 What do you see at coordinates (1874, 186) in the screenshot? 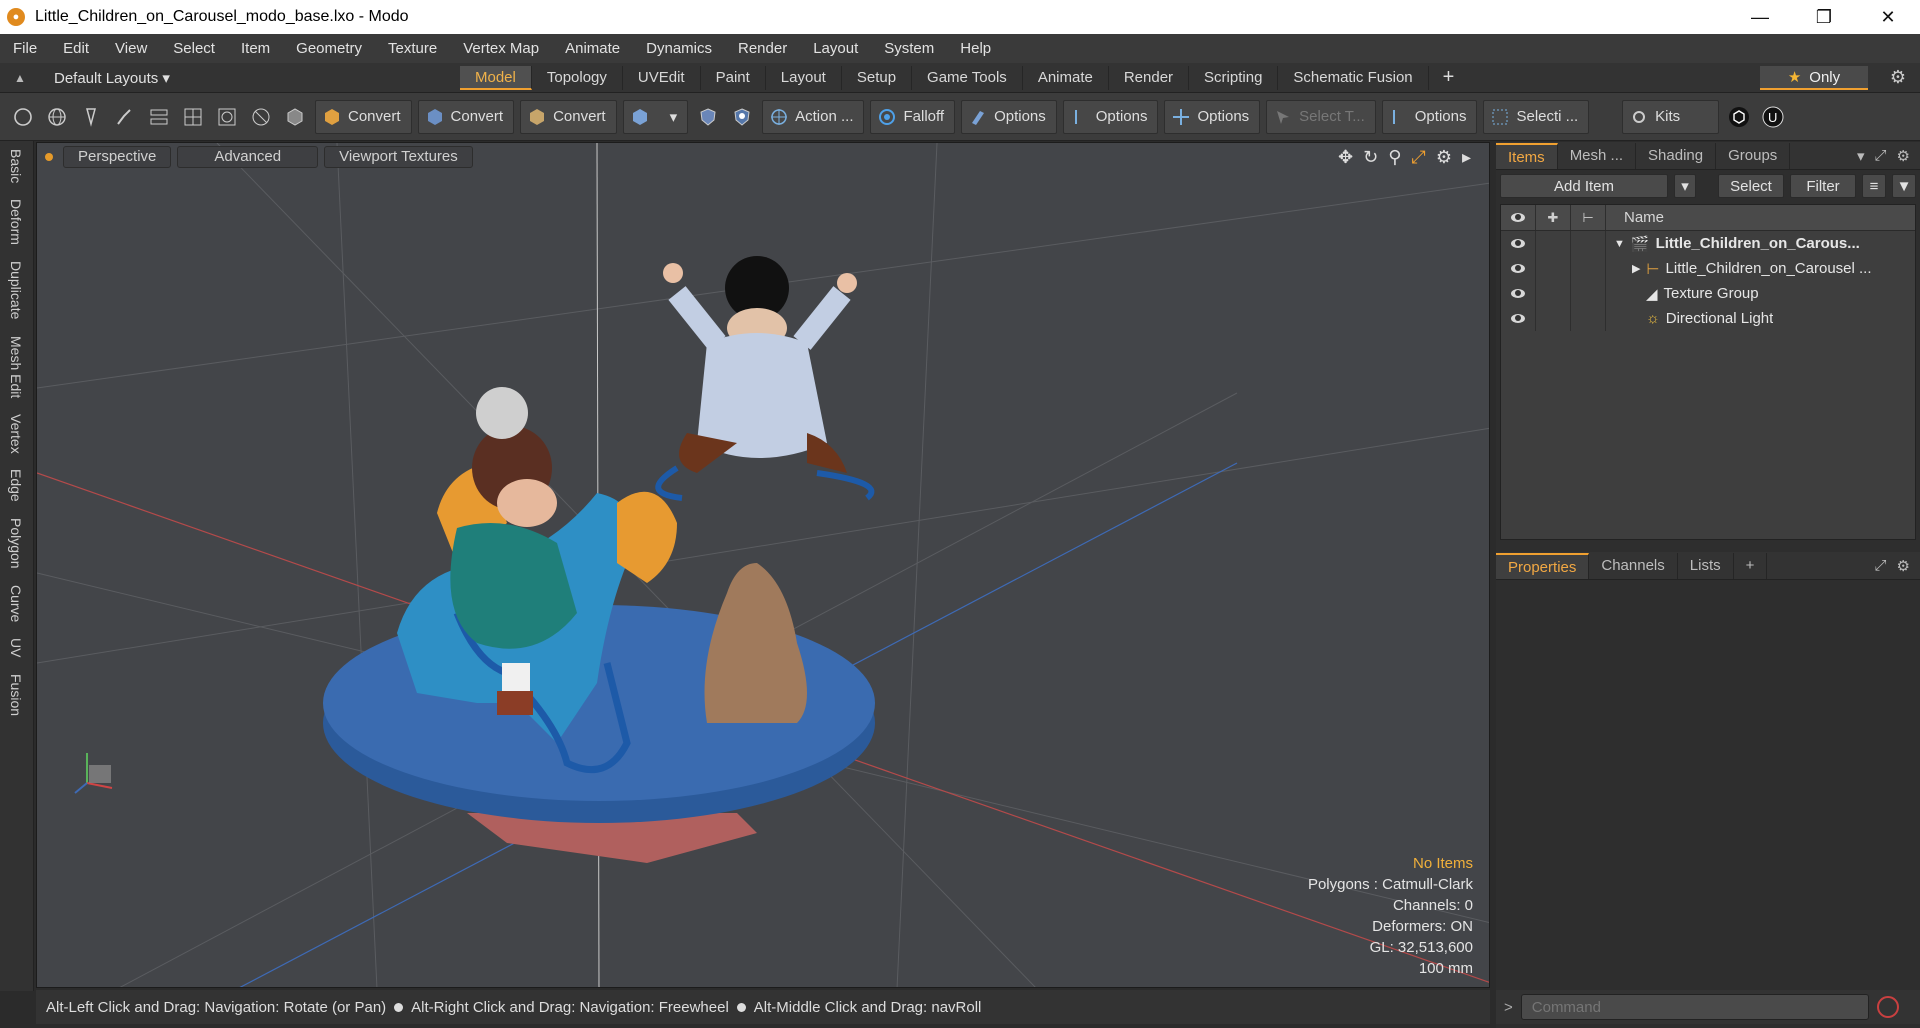
I see `list-options-icon: ≡` at bounding box center [1874, 186].